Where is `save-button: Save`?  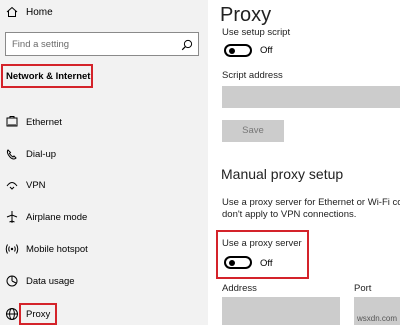
save-button: Save is located at coordinates (253, 131).